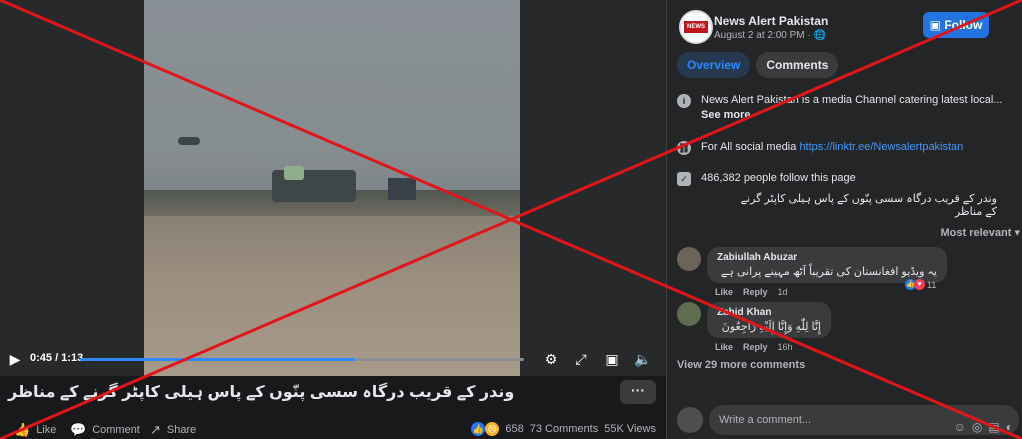 This screenshot has width=1022, height=439. I want to click on play-icon: ▶, so click(15, 359).